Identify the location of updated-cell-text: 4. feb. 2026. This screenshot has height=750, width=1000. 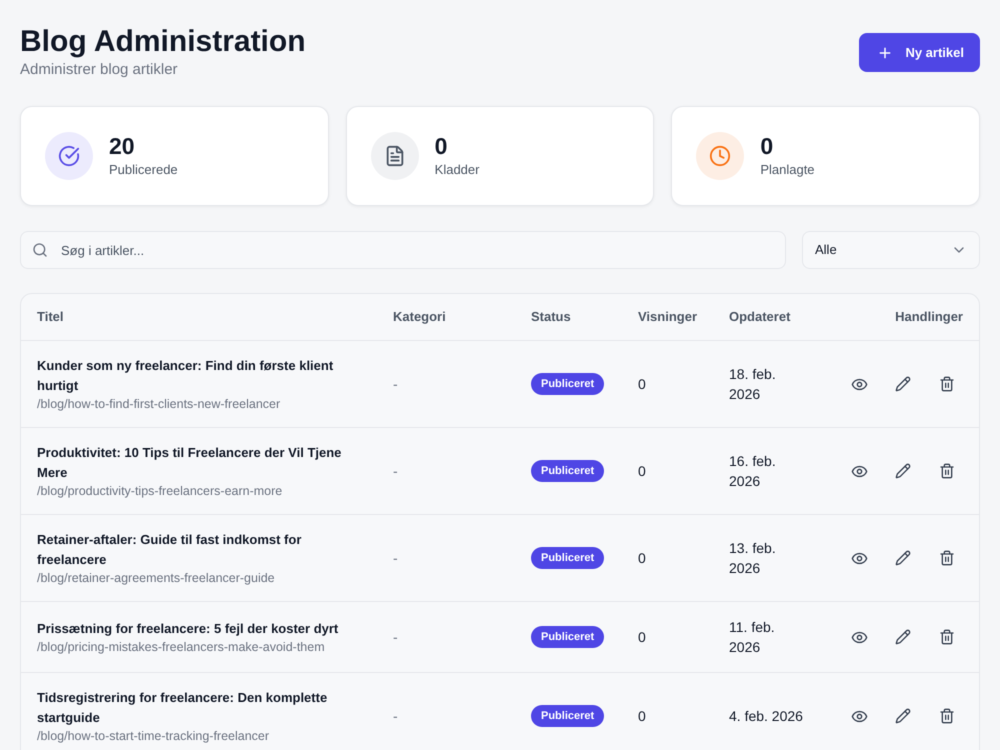
(766, 716).